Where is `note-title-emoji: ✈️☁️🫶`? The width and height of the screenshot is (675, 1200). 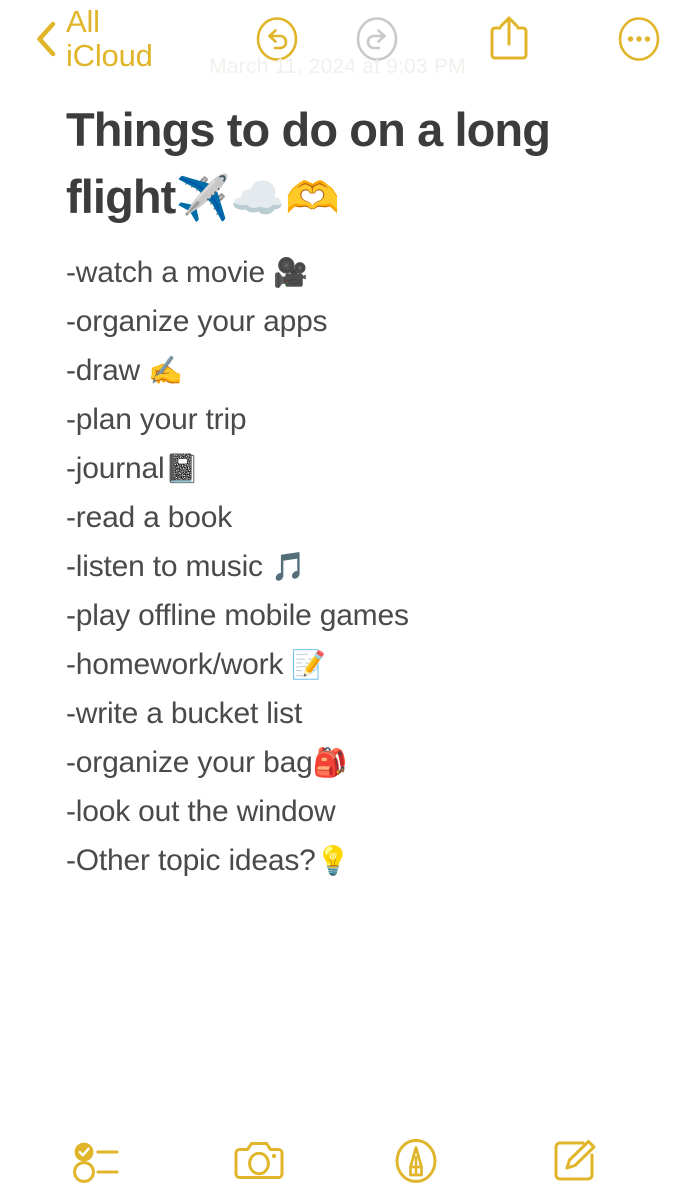
note-title-emoji: ✈️☁️🫶 is located at coordinates (257, 198).